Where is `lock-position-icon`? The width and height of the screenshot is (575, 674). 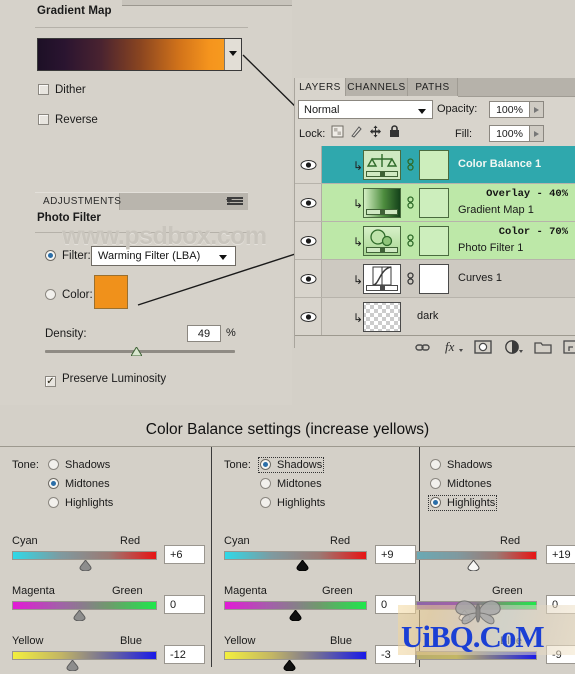 lock-position-icon is located at coordinates (375, 131).